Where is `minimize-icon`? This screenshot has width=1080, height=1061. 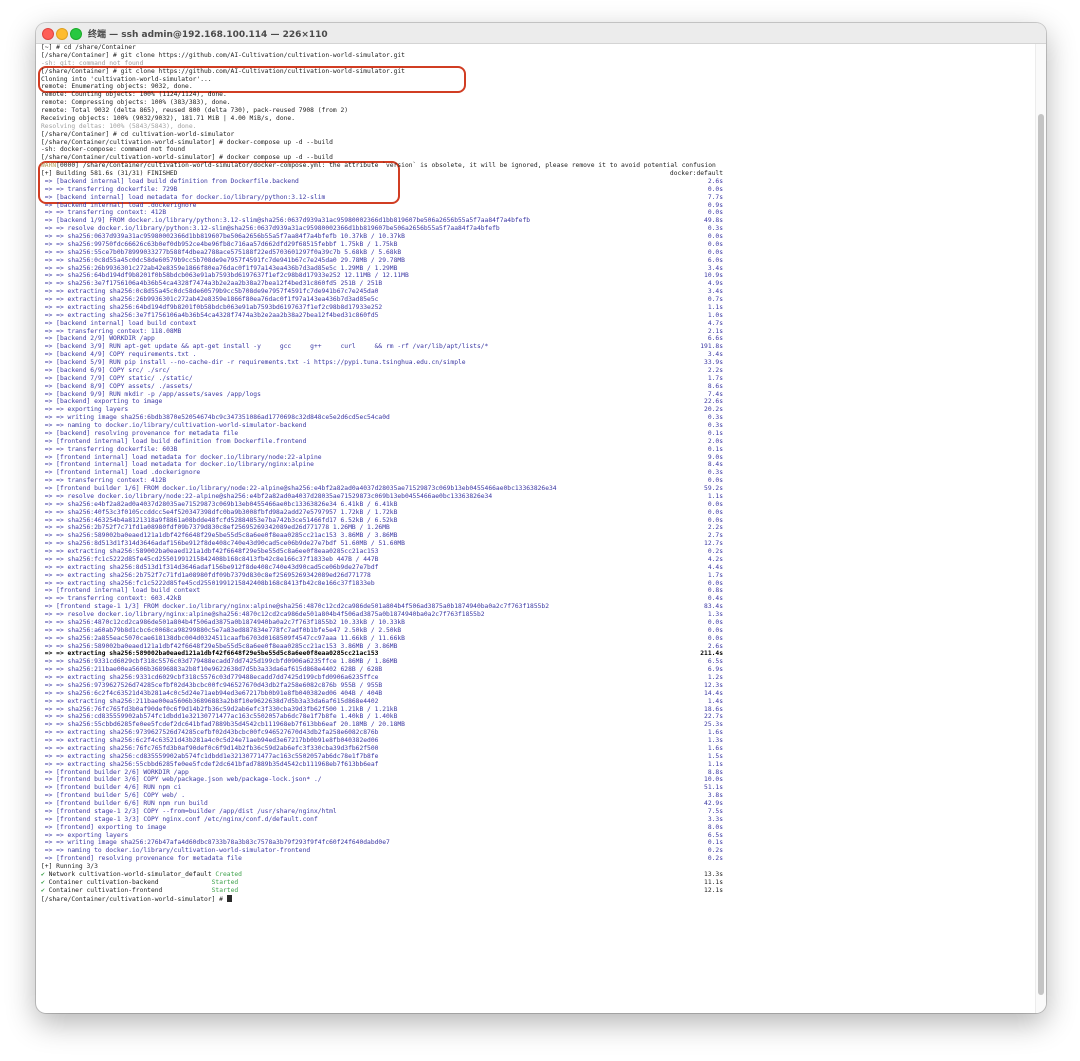
minimize-icon is located at coordinates (62, 34).